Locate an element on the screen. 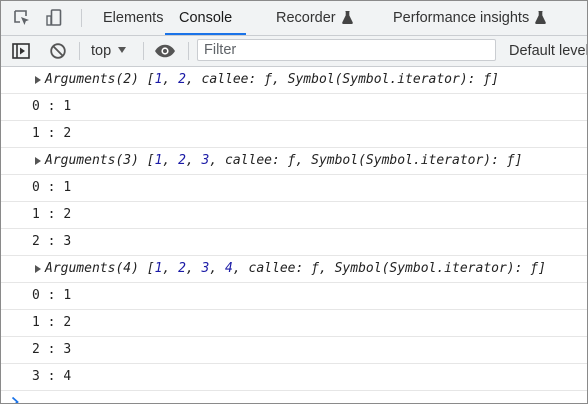  console-log-line: 3 : 4 is located at coordinates (294, 377).